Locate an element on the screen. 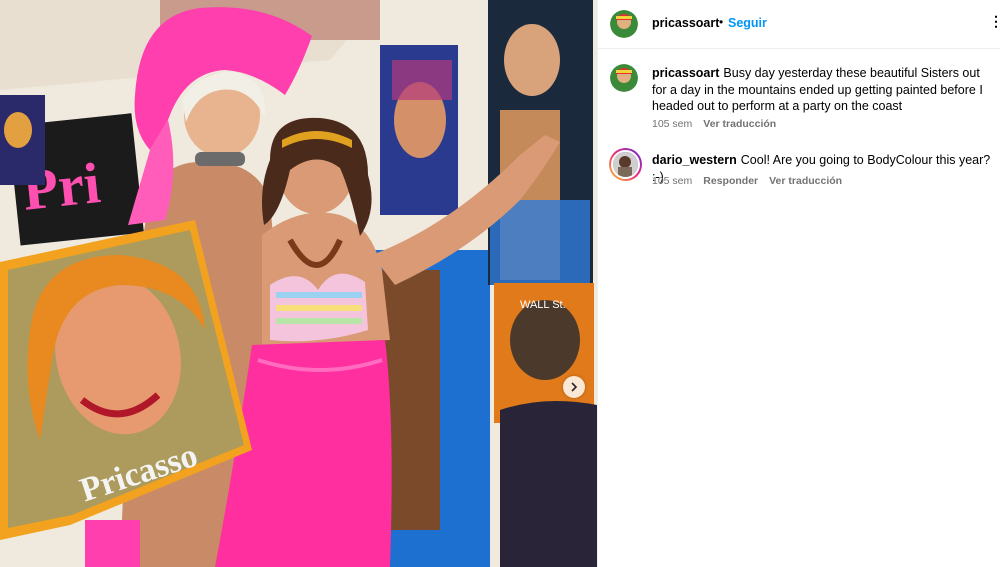 The image size is (1000, 567). author-username: pricassoart is located at coordinates (685, 23).